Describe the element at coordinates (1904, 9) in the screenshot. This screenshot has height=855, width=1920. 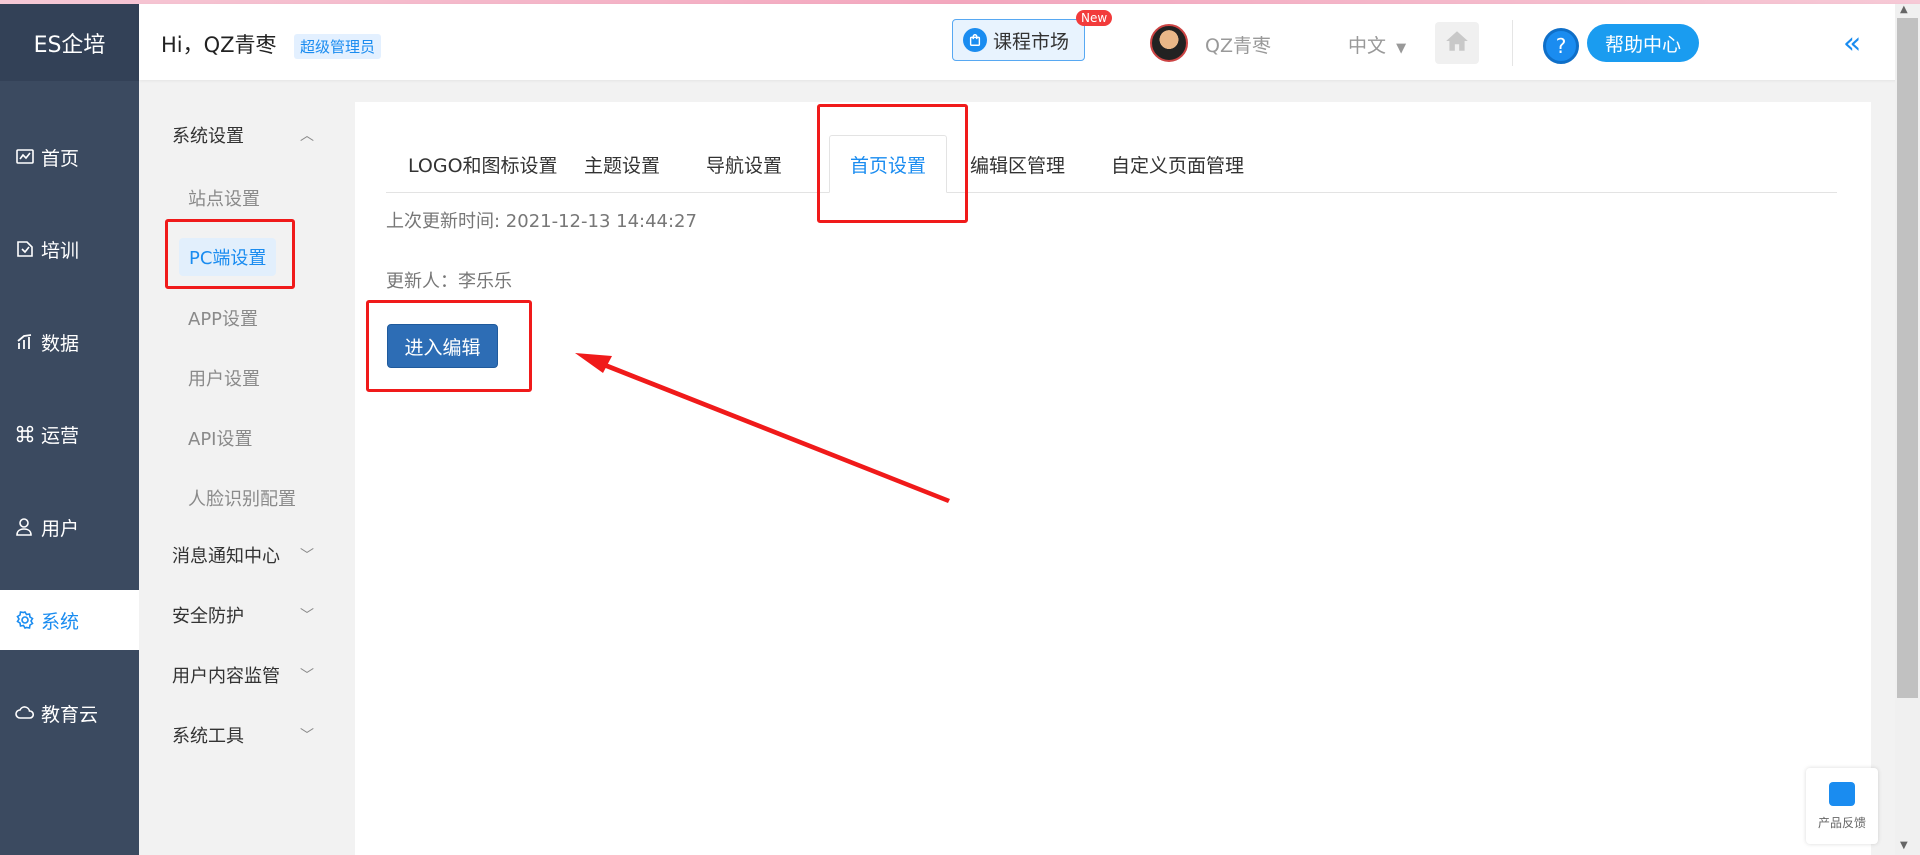
I see `scroll-up-arrow-icon: ▲` at that location.